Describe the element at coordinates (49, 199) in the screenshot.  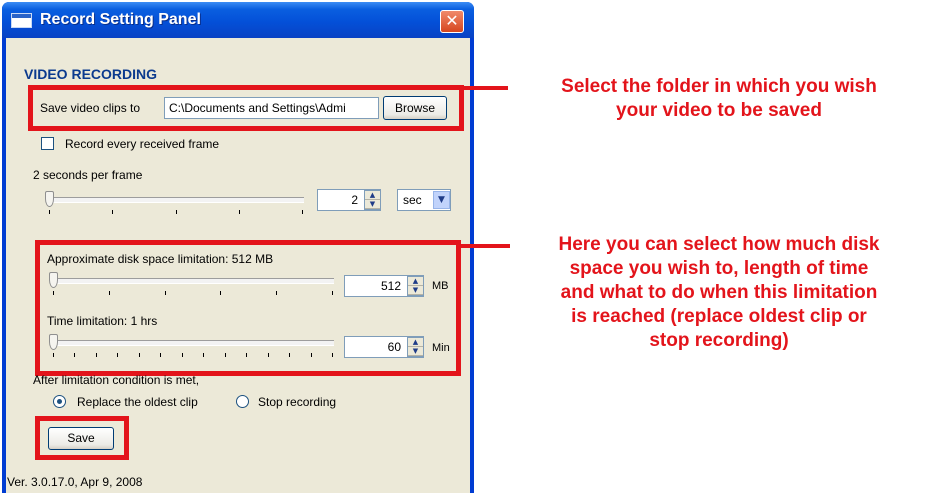
I see `frame-rate-slider` at that location.